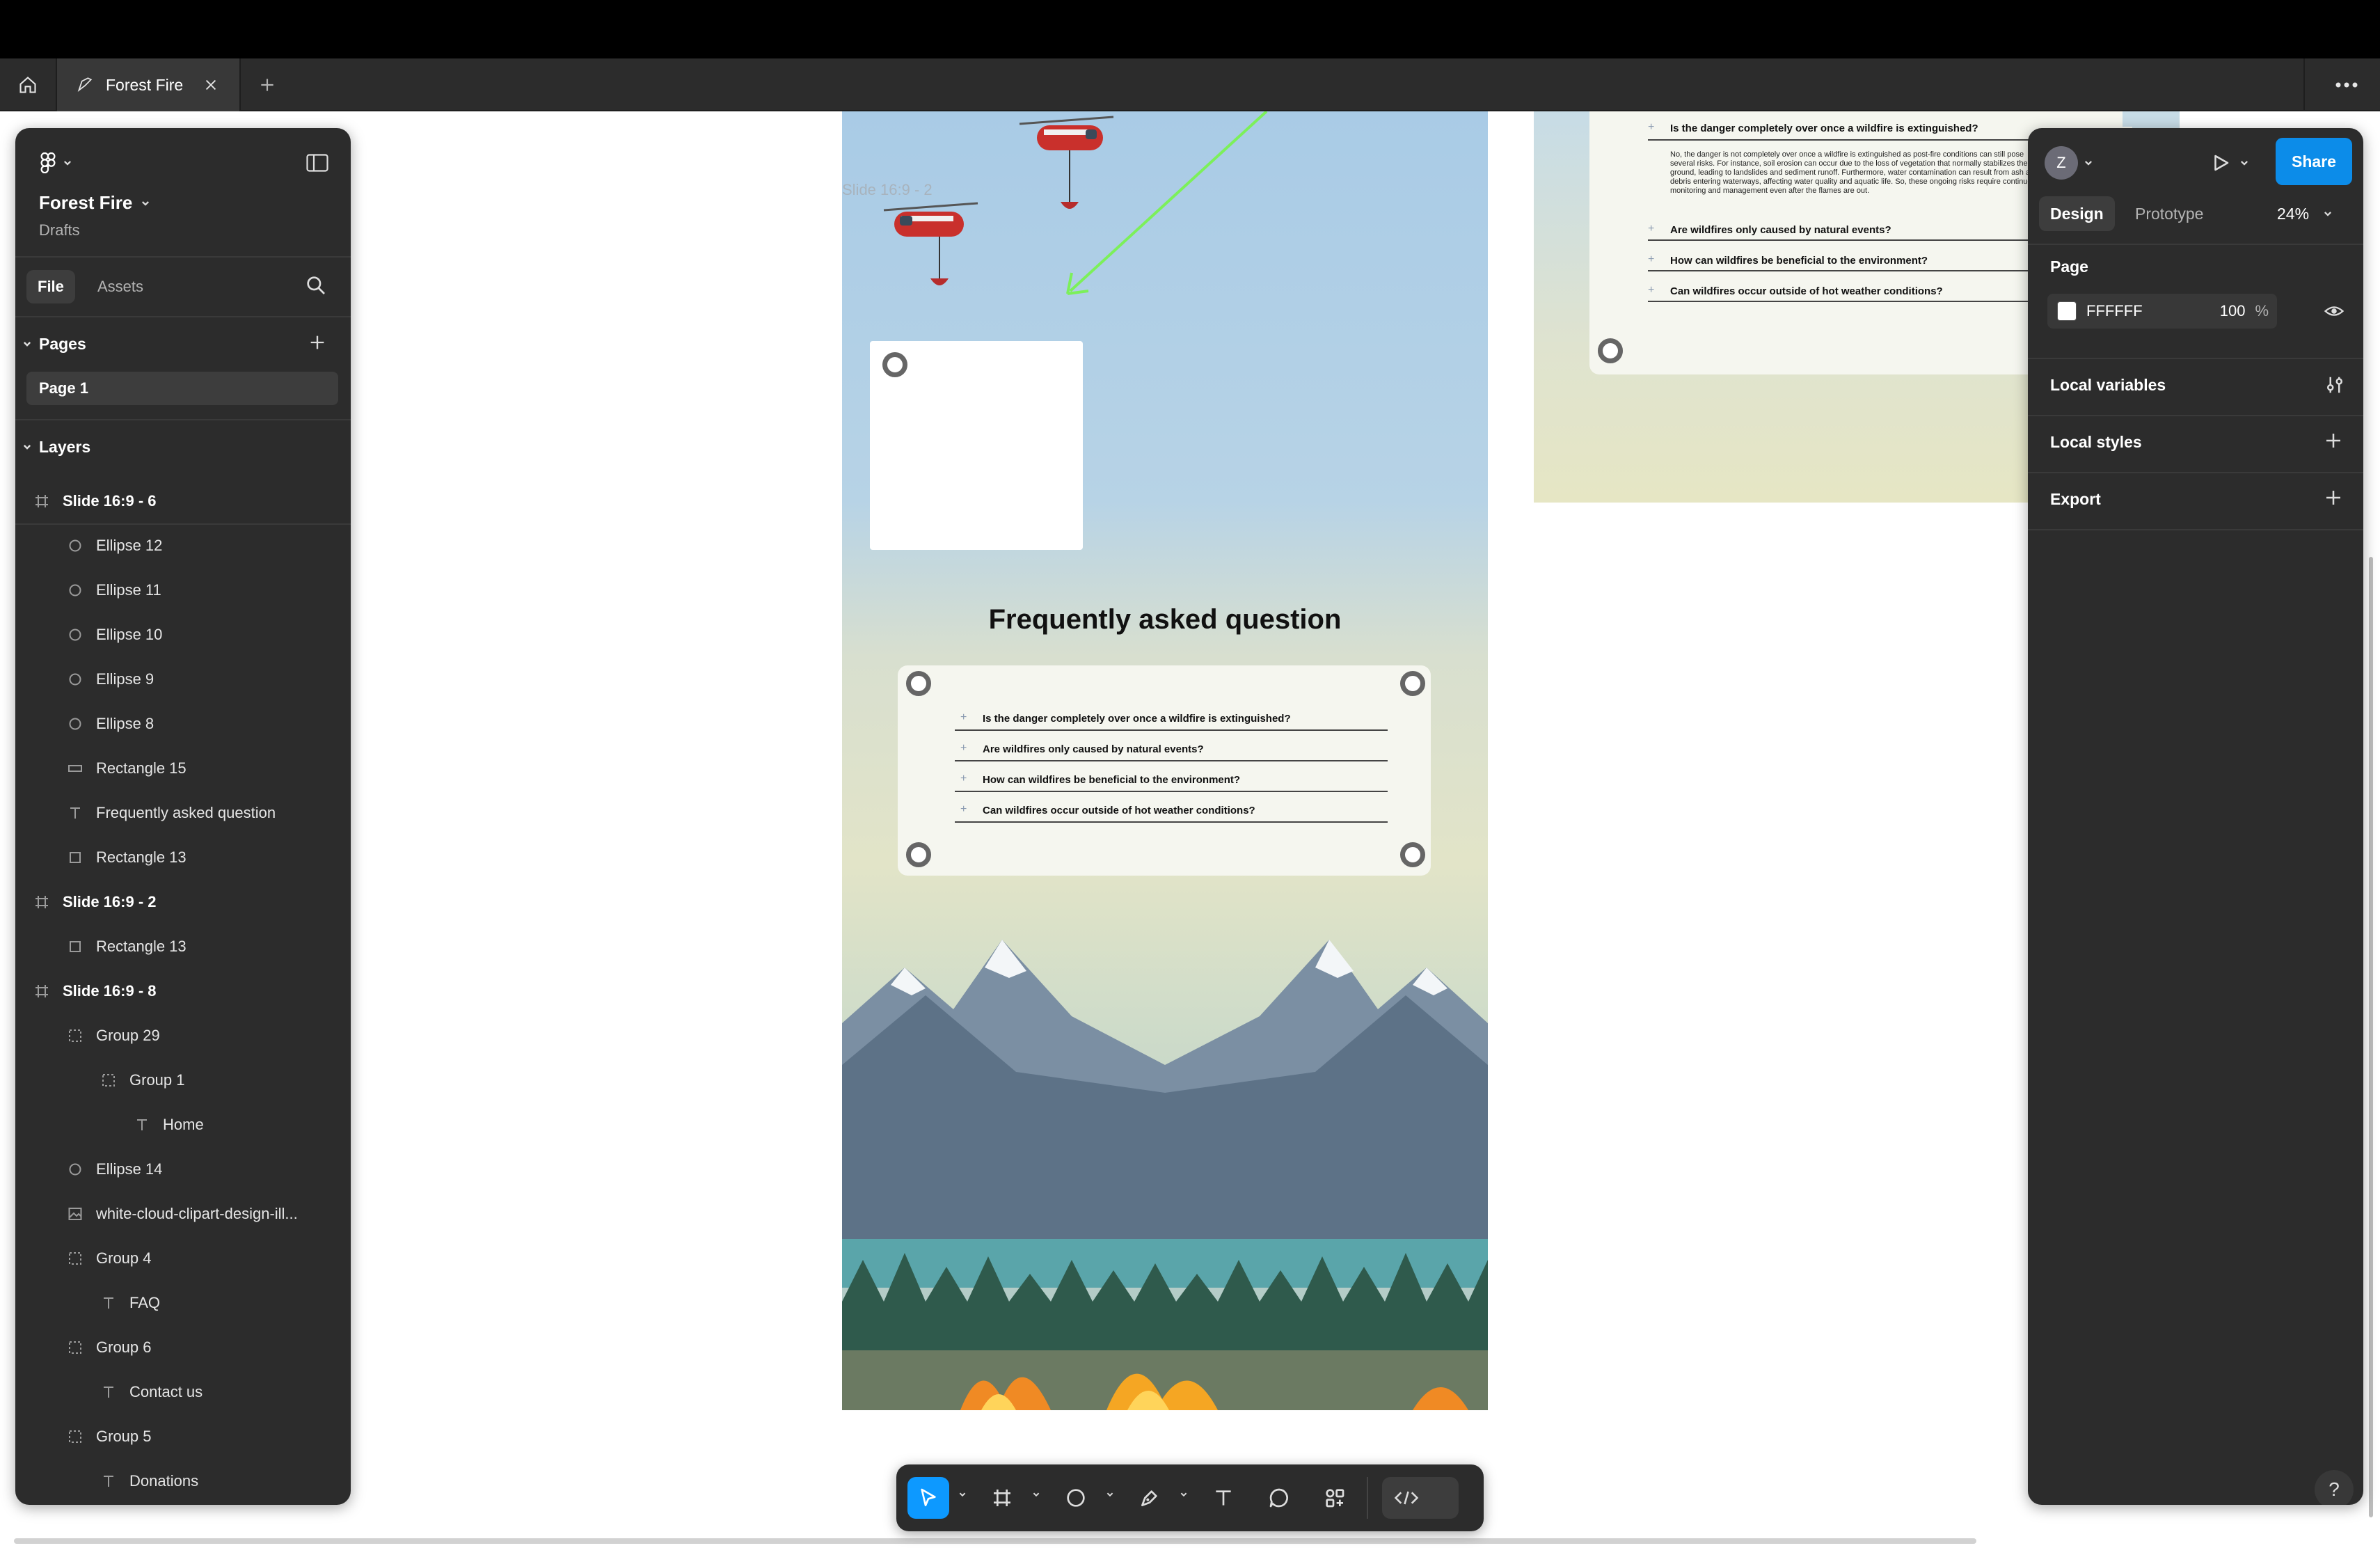 This screenshot has height=1548, width=2380. I want to click on layer-row: Ellipse 11, so click(183, 590).